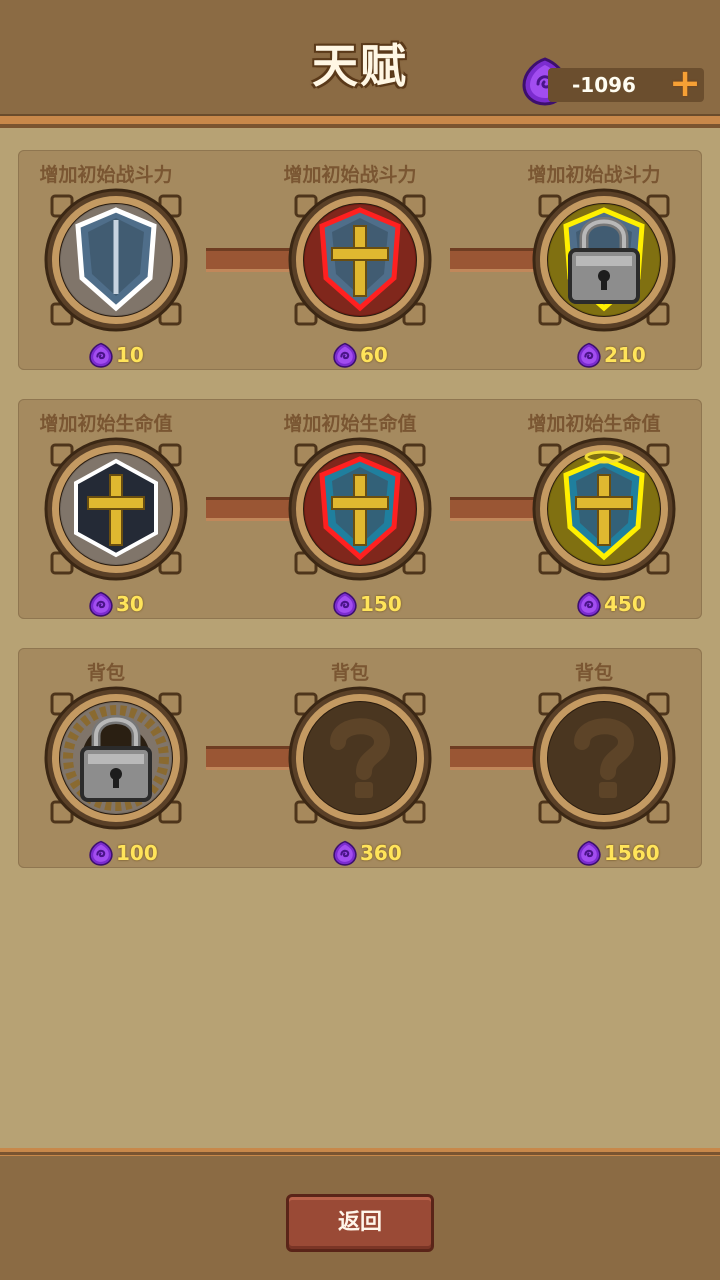  I want to click on currency-display: -1096 +, so click(626, 83).